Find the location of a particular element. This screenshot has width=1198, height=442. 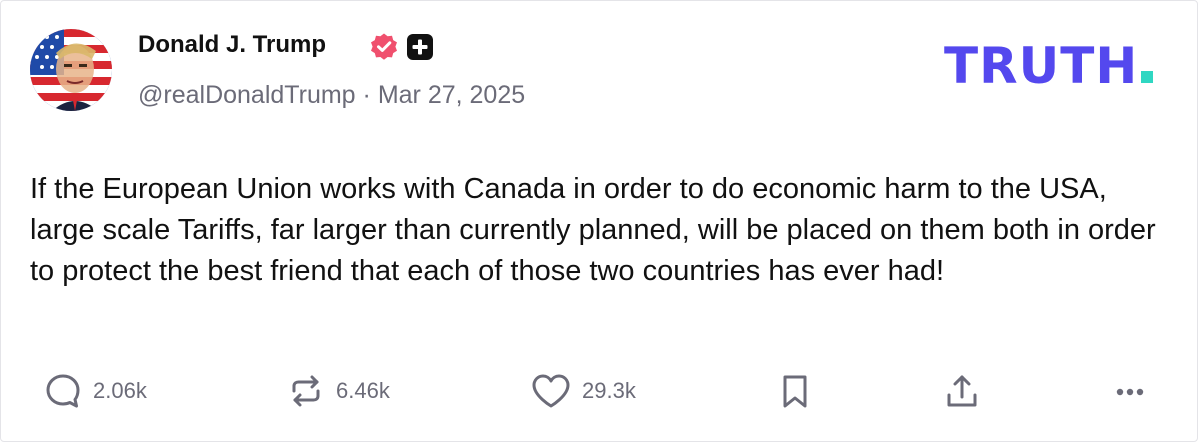

ellipsis-icon is located at coordinates (1130, 392).